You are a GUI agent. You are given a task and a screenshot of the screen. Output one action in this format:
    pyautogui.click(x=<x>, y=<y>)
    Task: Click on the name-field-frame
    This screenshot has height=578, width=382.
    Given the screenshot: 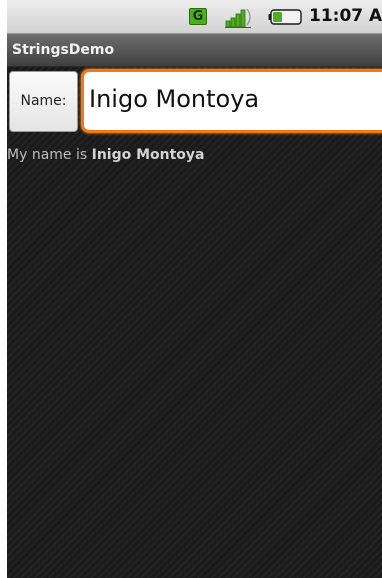 What is the action you would take?
    pyautogui.click(x=231, y=101)
    